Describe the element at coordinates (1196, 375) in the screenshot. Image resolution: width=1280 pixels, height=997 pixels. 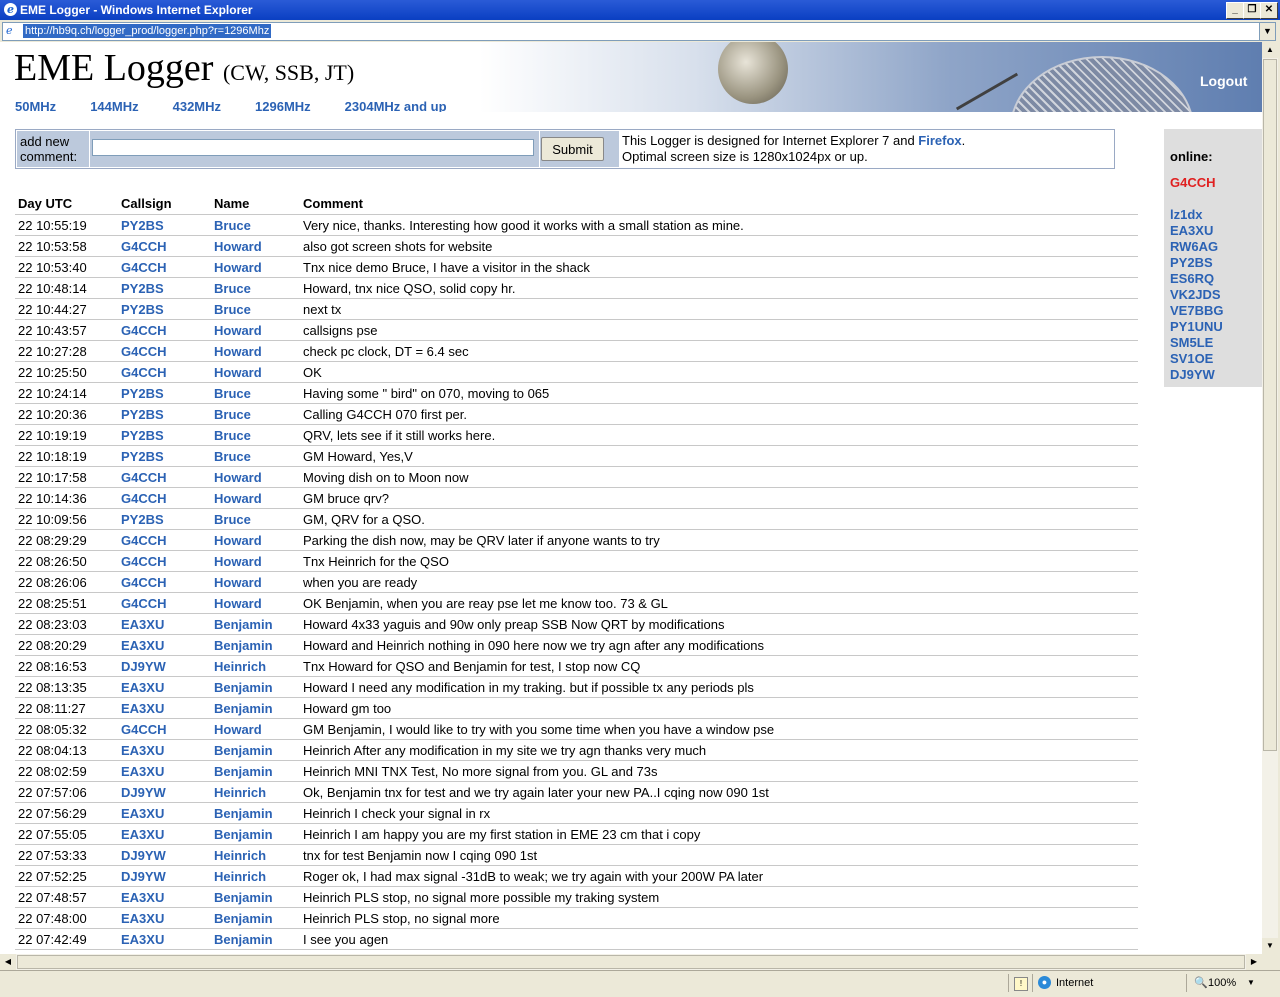
I see `online-user-link: DJ9YW` at that location.